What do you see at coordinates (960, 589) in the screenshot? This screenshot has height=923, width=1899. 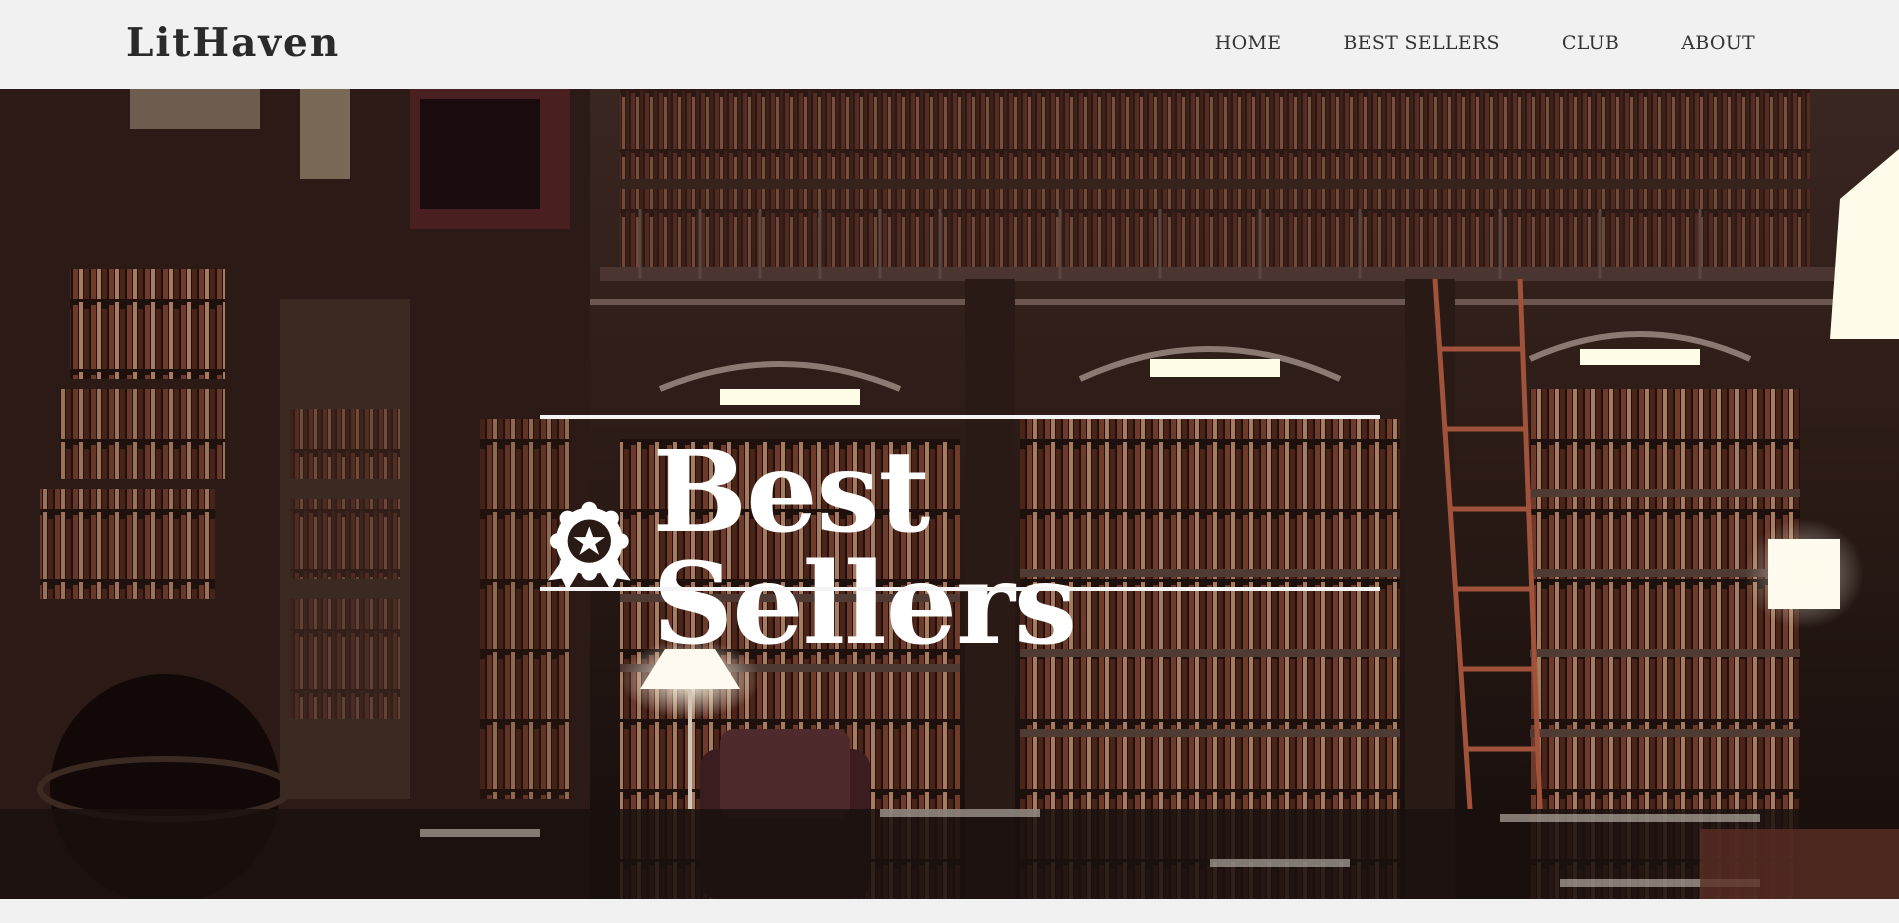 I see `title-bottom-rule` at bounding box center [960, 589].